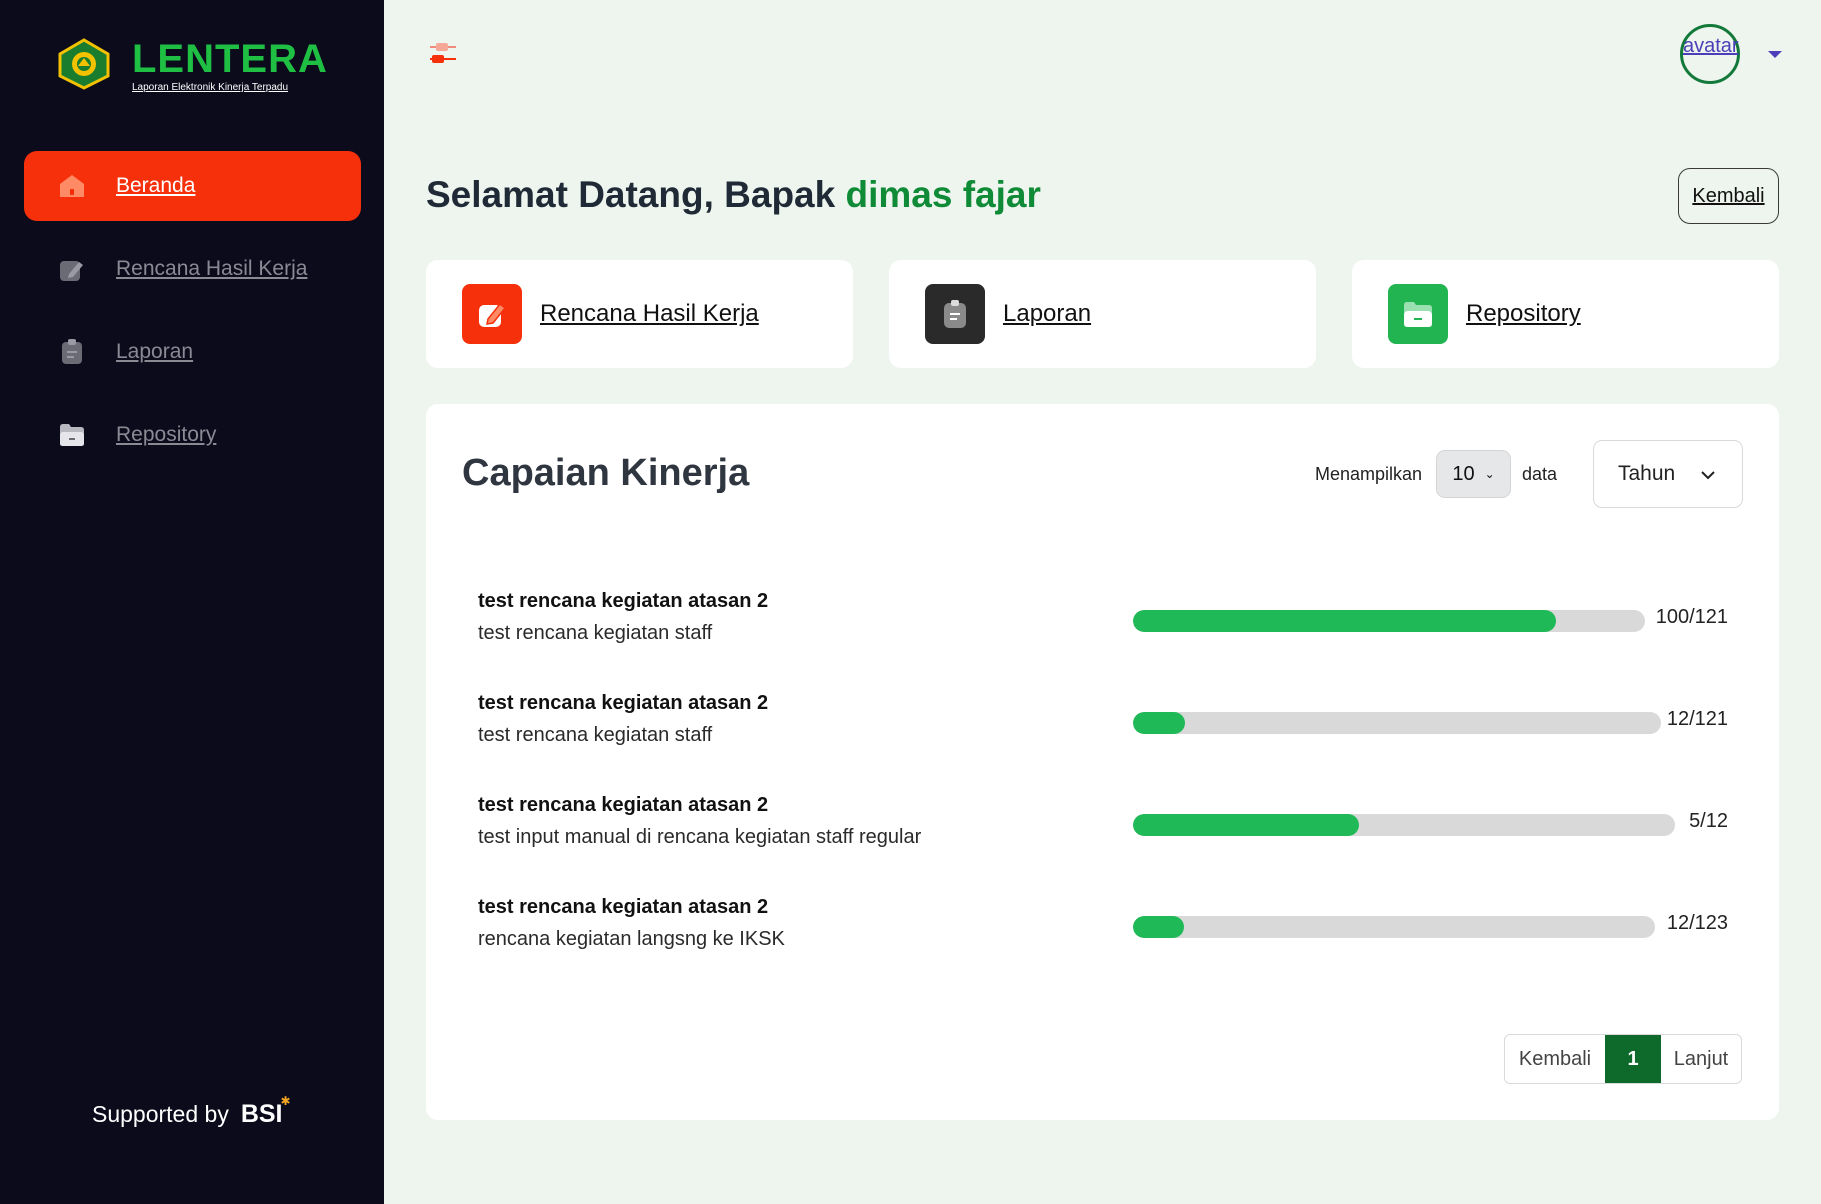 Image resolution: width=1821 pixels, height=1204 pixels. I want to click on sidebar-item-beranda: Beranda, so click(192, 186).